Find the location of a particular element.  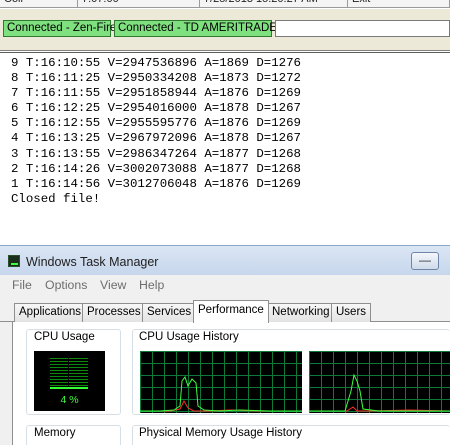

cpu-usage-percent: 4 % is located at coordinates (69, 400).